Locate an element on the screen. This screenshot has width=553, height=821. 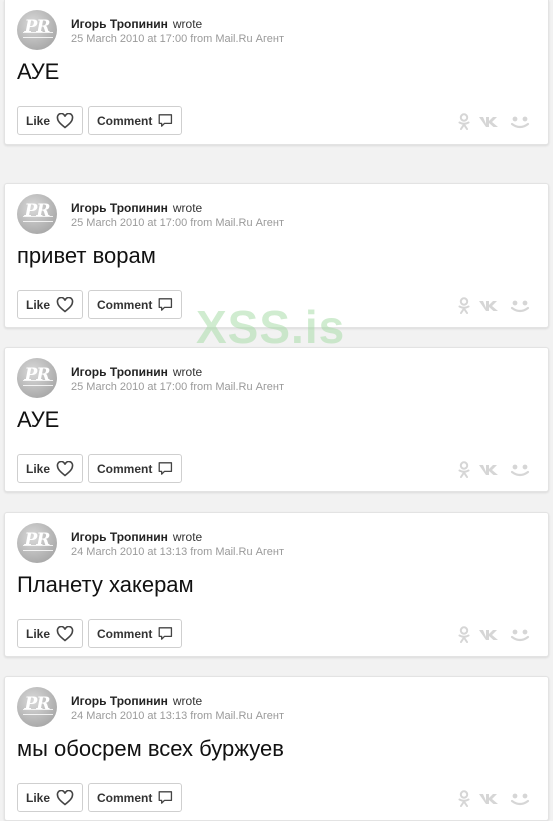
post-text: мы обосрем всех буржуев is located at coordinates (150, 748).